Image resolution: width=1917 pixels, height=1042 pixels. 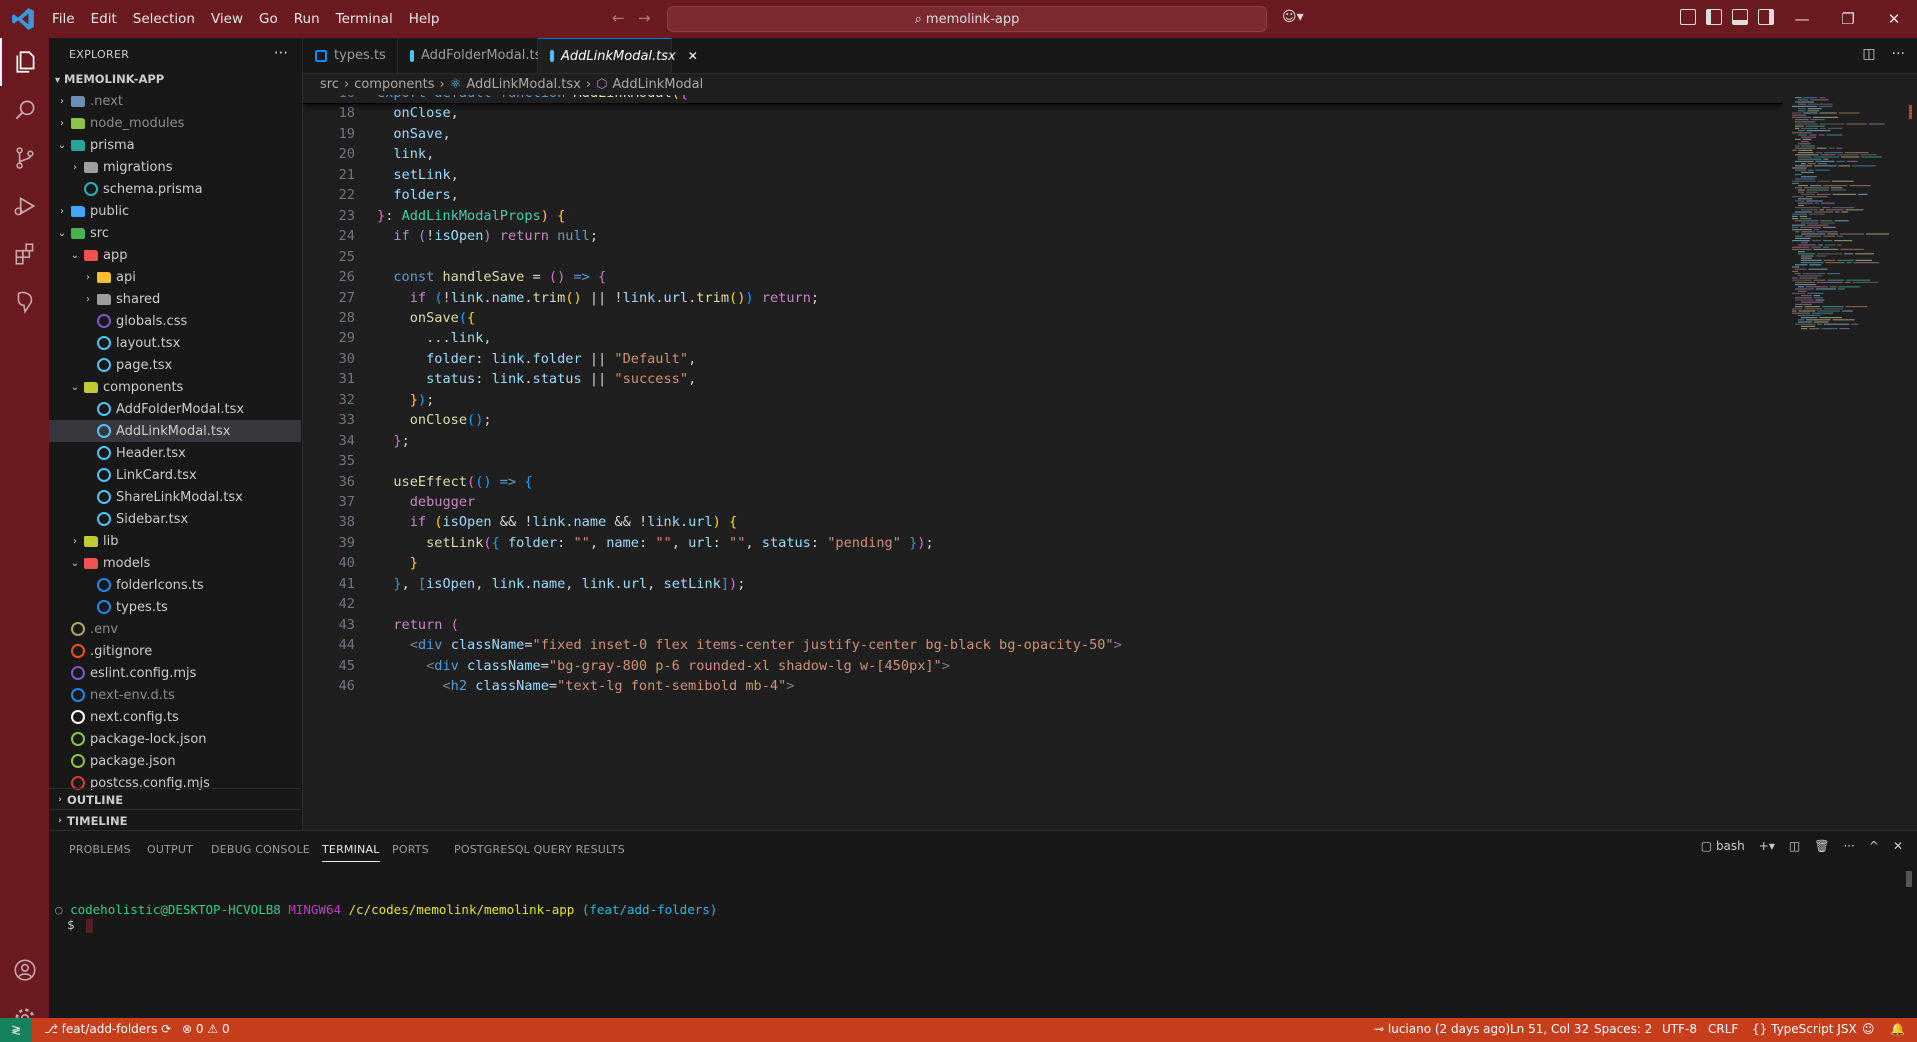 I want to click on code-line: 31 status: link.status || "success",, so click(x=1043, y=379).